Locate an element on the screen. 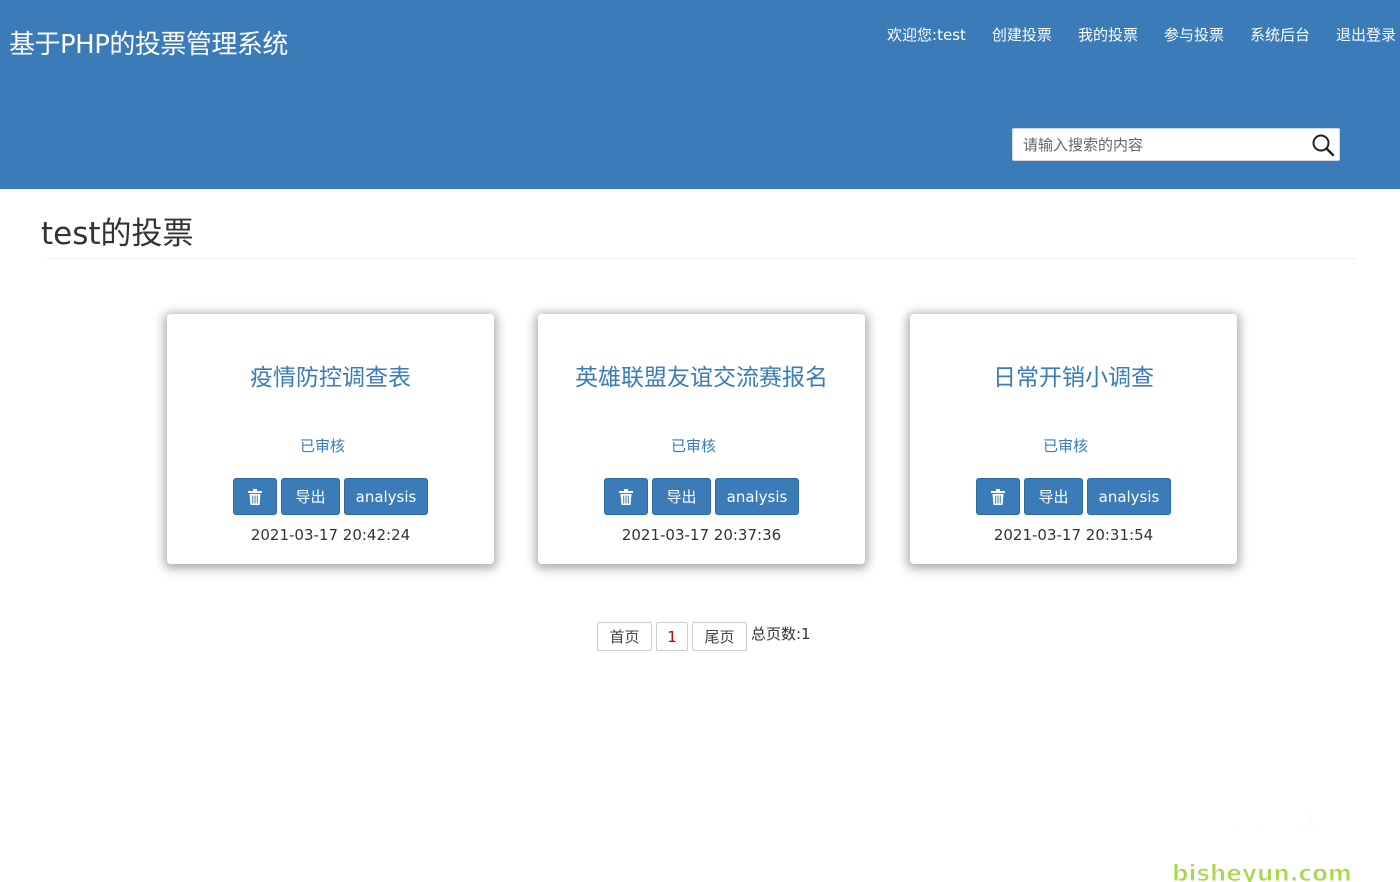  last-page-button: 尾页 is located at coordinates (719, 636).